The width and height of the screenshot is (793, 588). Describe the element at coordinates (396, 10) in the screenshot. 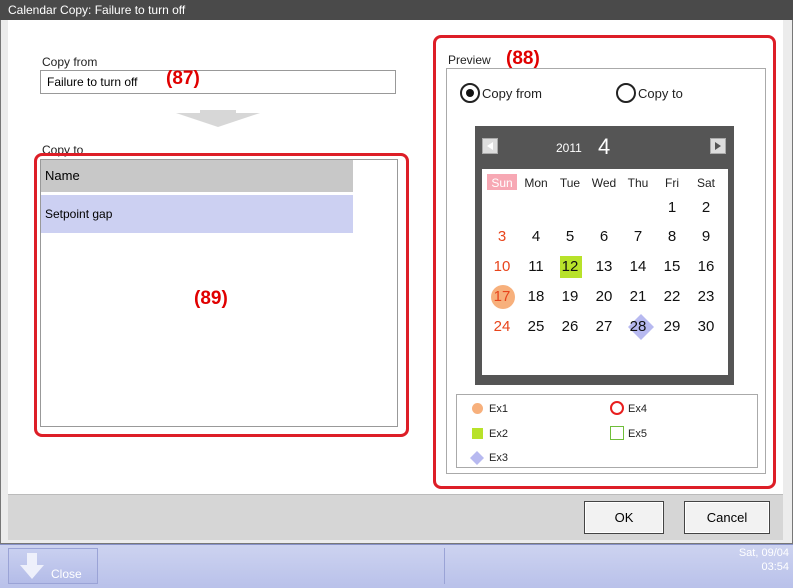

I see `window-title: Calendar Copy: Failure to turn off` at that location.